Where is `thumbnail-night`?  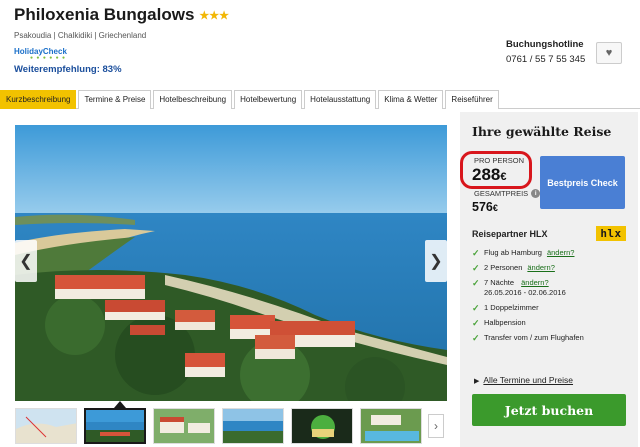
thumbnail-night is located at coordinates (322, 426).